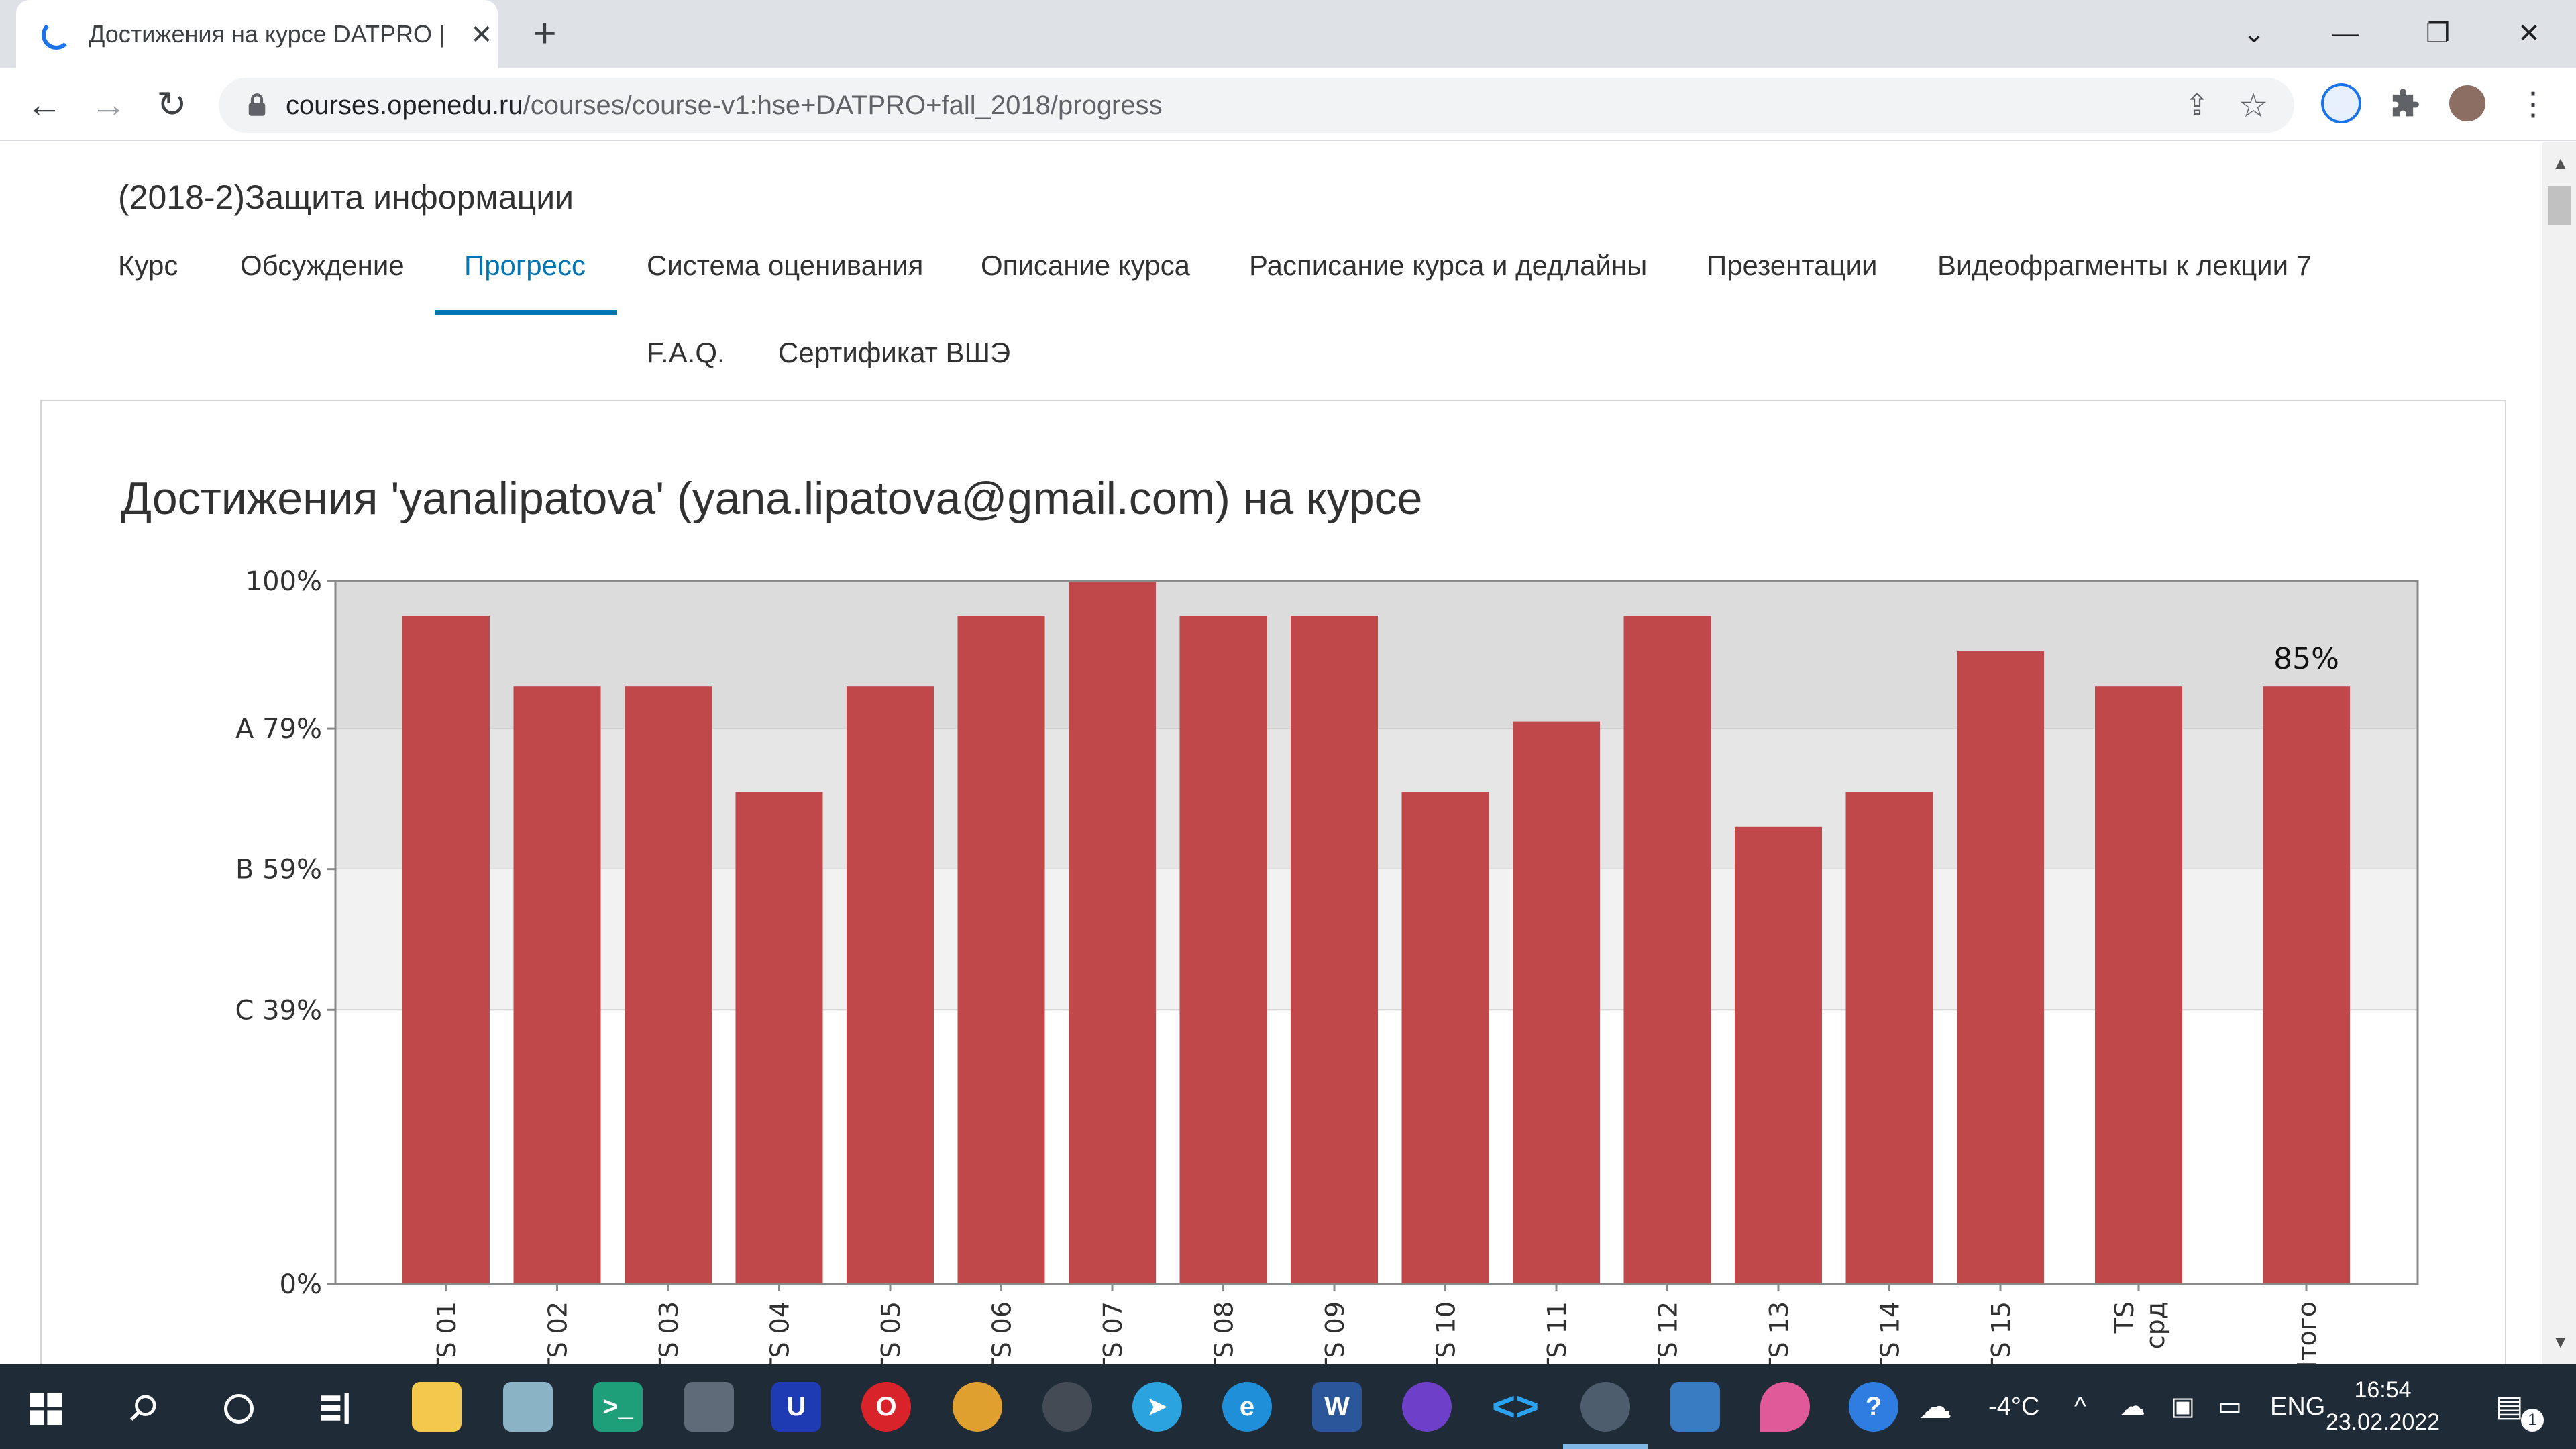  Describe the element at coordinates (437, 1407) in the screenshot. I see `file-explorer-icon` at that location.